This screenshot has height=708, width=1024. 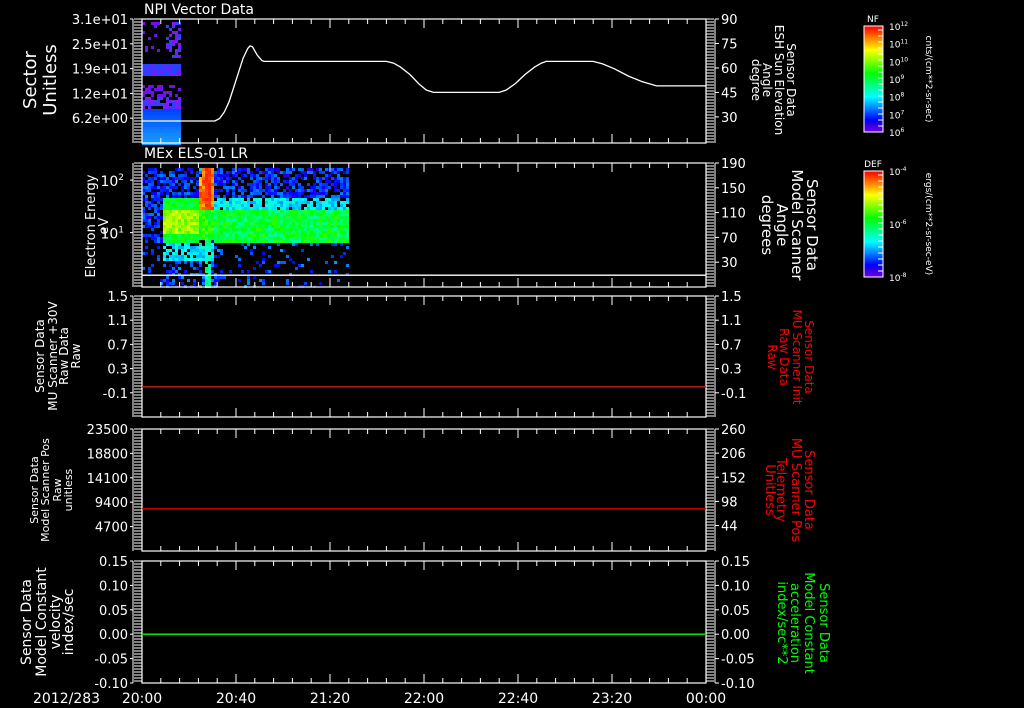 What do you see at coordinates (117, 345) in the screenshot?
I see `left-tick-label: 0.7` at bounding box center [117, 345].